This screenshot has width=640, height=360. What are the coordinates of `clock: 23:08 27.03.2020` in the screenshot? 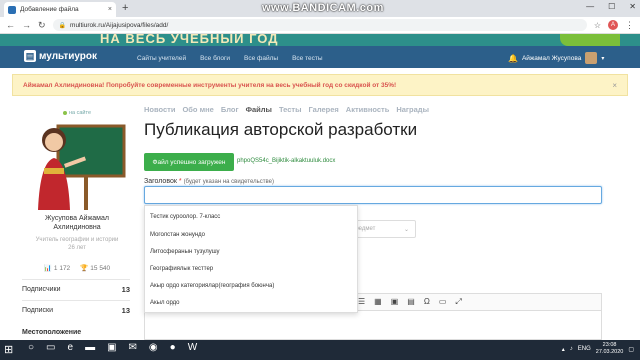 It's located at (610, 349).